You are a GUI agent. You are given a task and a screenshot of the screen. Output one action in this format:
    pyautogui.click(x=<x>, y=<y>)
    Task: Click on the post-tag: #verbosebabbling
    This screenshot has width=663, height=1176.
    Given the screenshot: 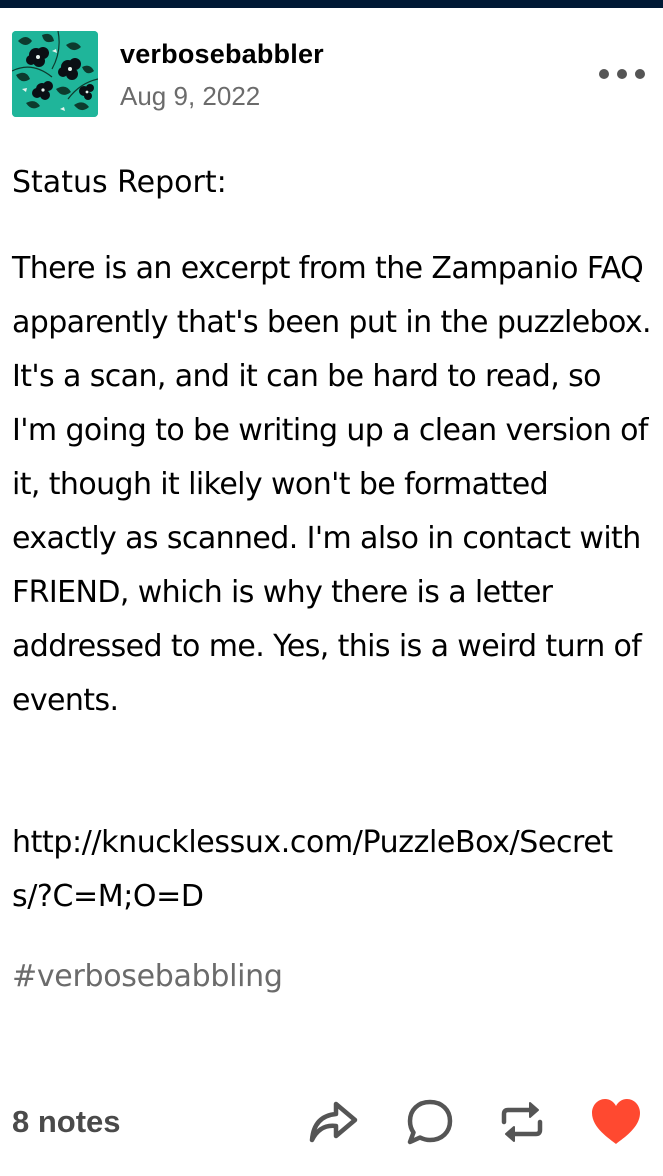 What is the action you would take?
    pyautogui.click(x=147, y=977)
    